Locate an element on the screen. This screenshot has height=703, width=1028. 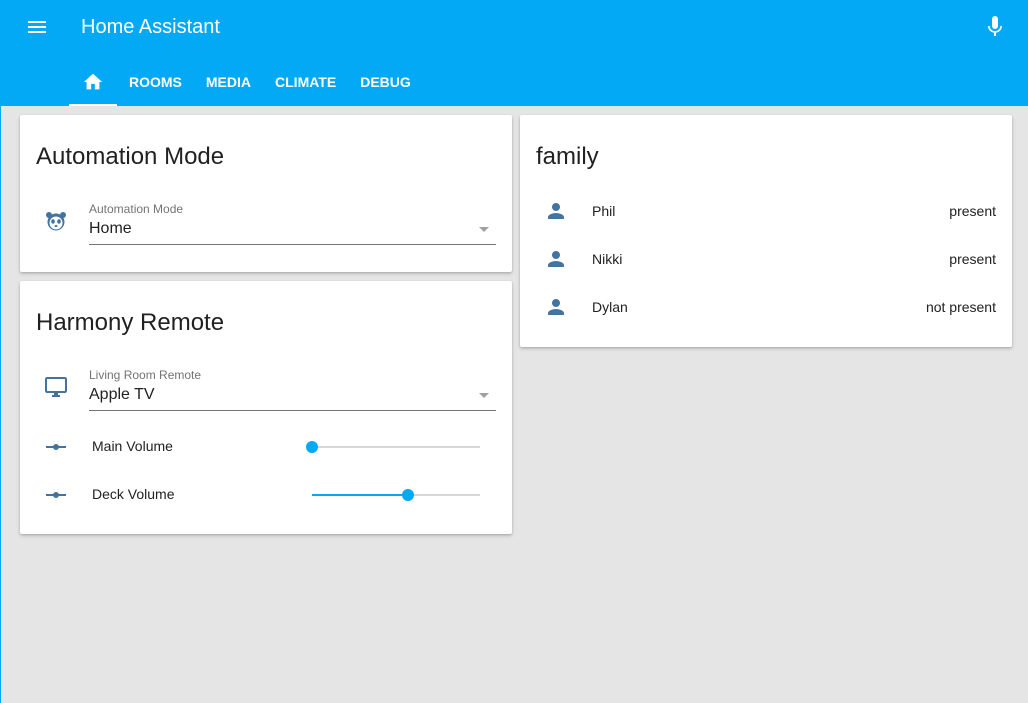
living-room-remote-select: Living Room Remote Apple TV is located at coordinates (292, 388).